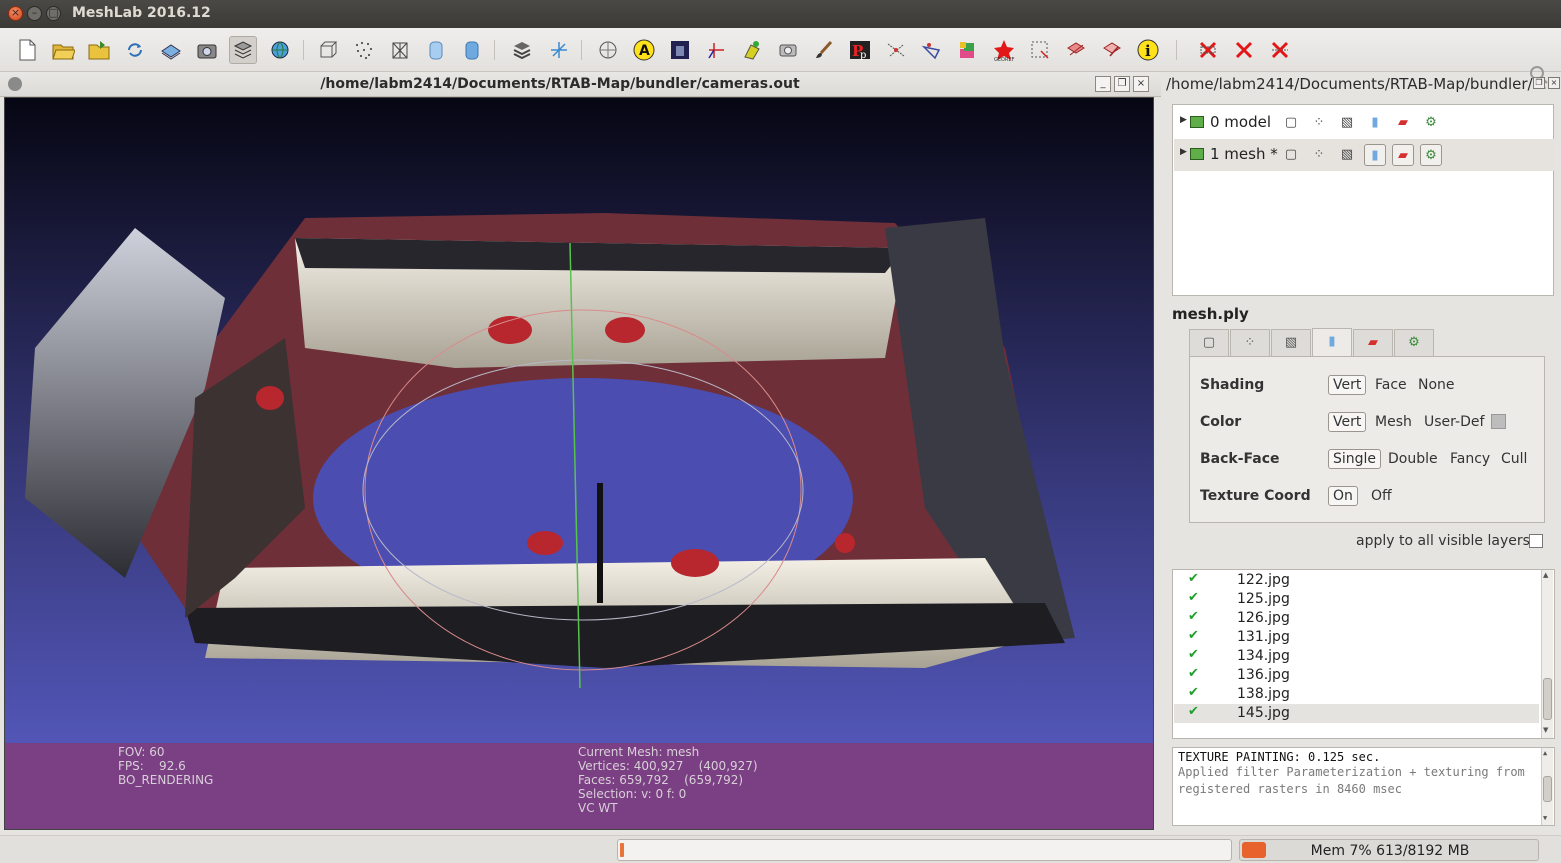 This screenshot has width=1561, height=863. Describe the element at coordinates (1356, 637) in the screenshot. I see `raster-row: ✔ 131.jpg` at that location.